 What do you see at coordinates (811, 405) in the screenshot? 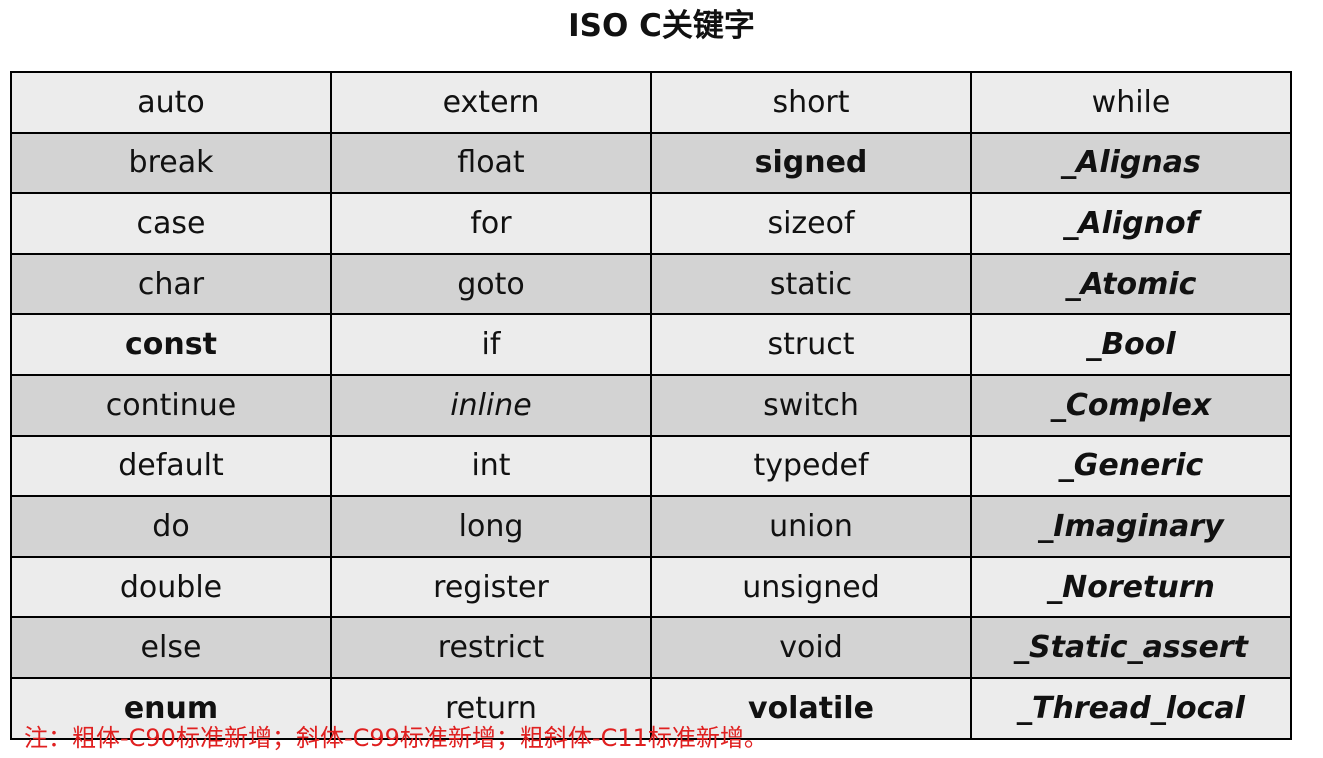
I see `keyword-cell: switch` at bounding box center [811, 405].